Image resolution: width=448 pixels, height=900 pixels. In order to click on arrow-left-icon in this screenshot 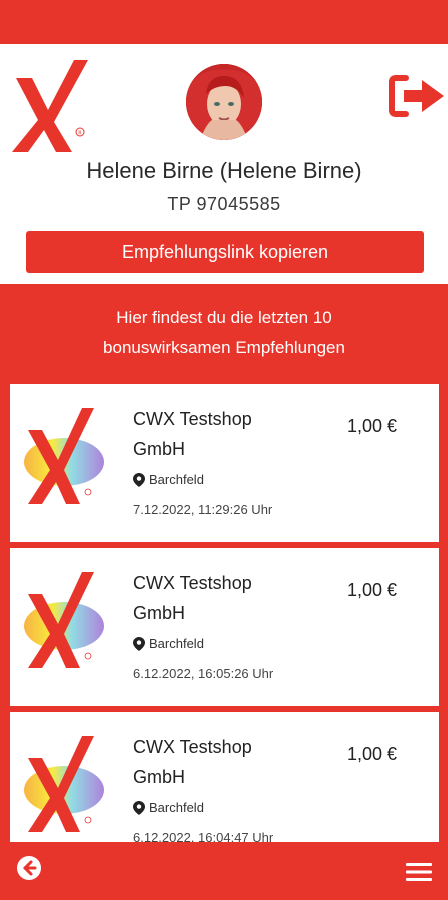, I will do `click(29, 868)`.